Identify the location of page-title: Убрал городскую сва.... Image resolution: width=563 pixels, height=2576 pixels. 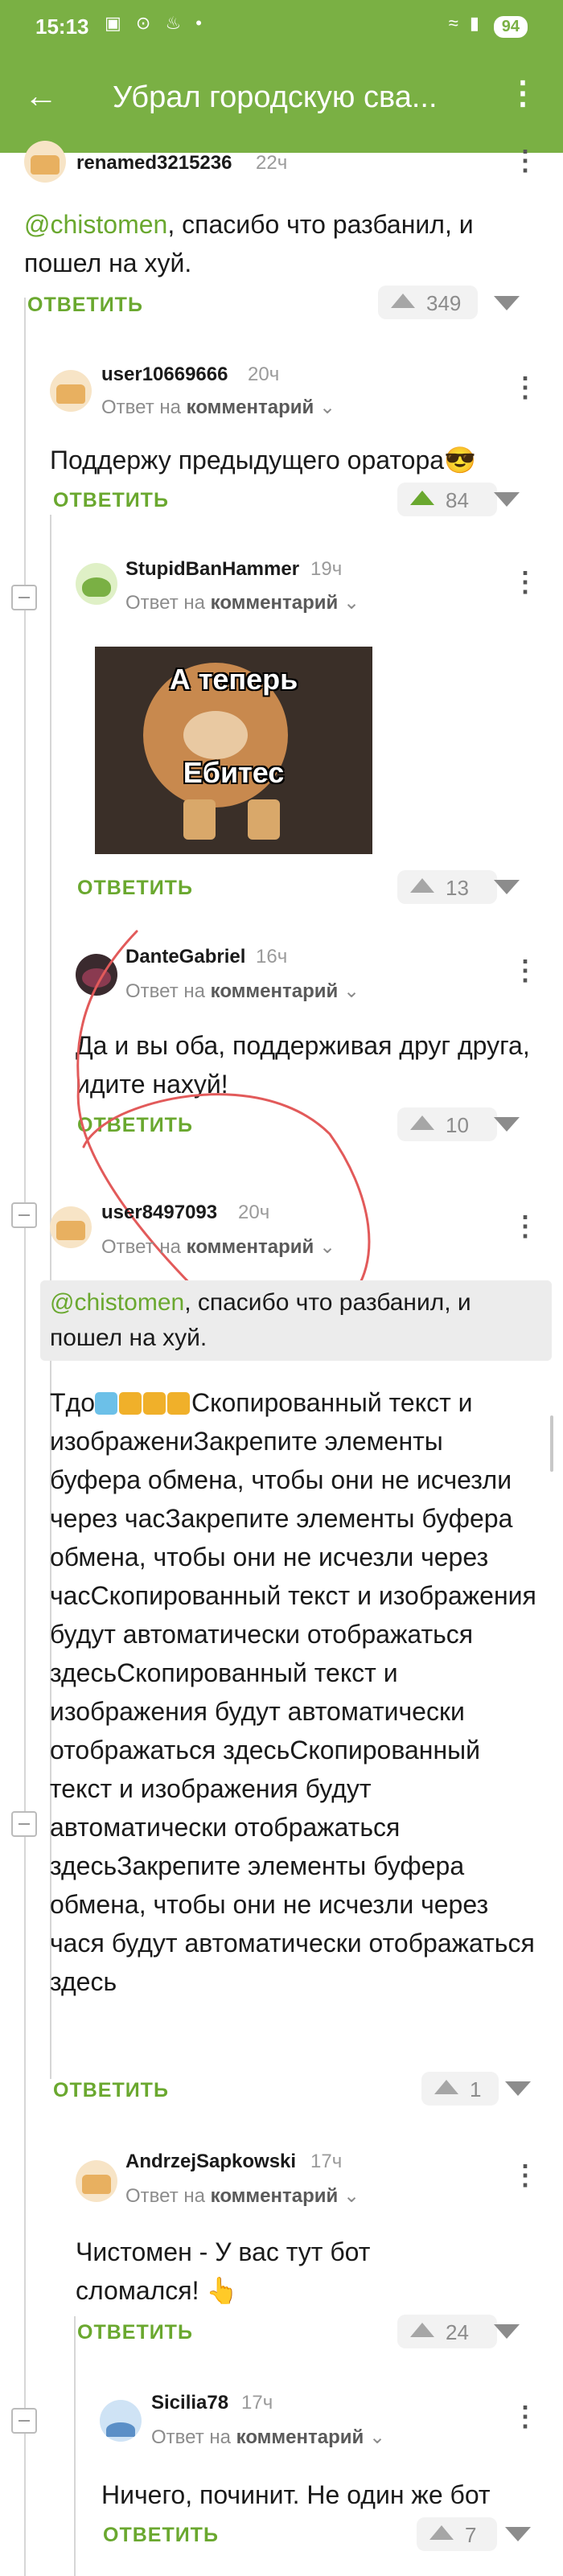
(275, 97).